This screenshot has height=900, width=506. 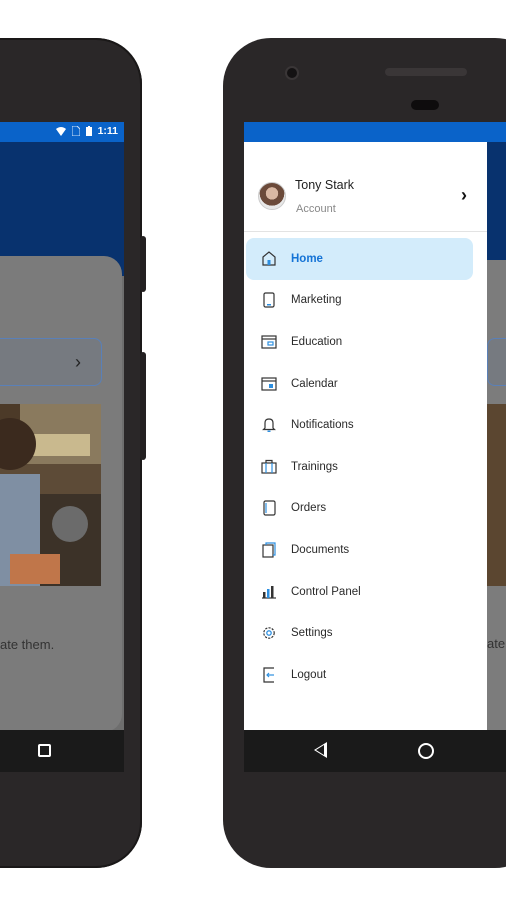 What do you see at coordinates (365, 550) in the screenshot?
I see `menu-item-documents: Documents` at bounding box center [365, 550].